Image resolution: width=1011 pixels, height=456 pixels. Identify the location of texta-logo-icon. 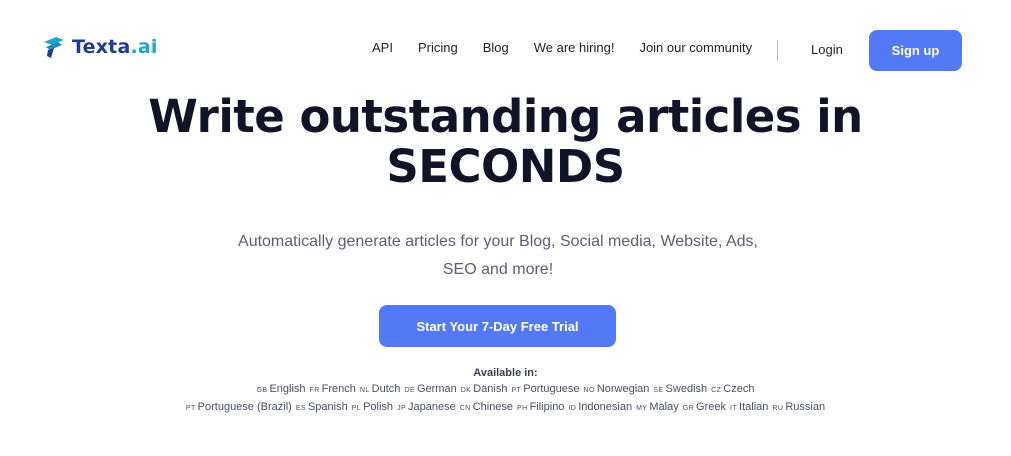
(54, 47).